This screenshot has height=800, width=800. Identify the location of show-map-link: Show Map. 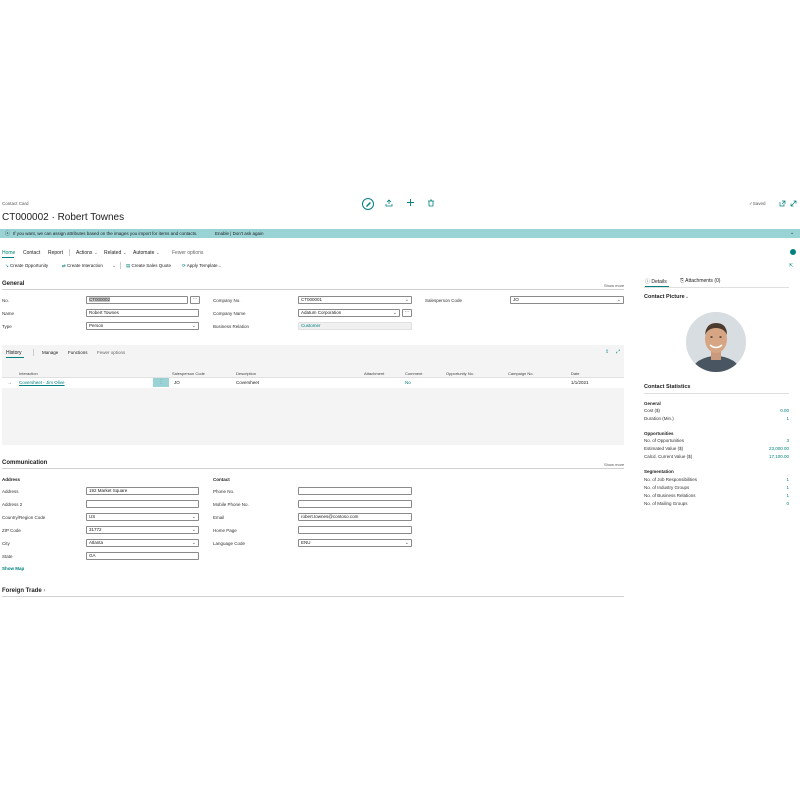
(13, 568).